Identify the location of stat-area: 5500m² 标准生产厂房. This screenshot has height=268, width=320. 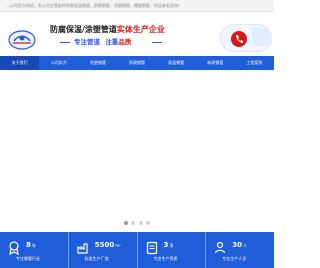
(103, 250).